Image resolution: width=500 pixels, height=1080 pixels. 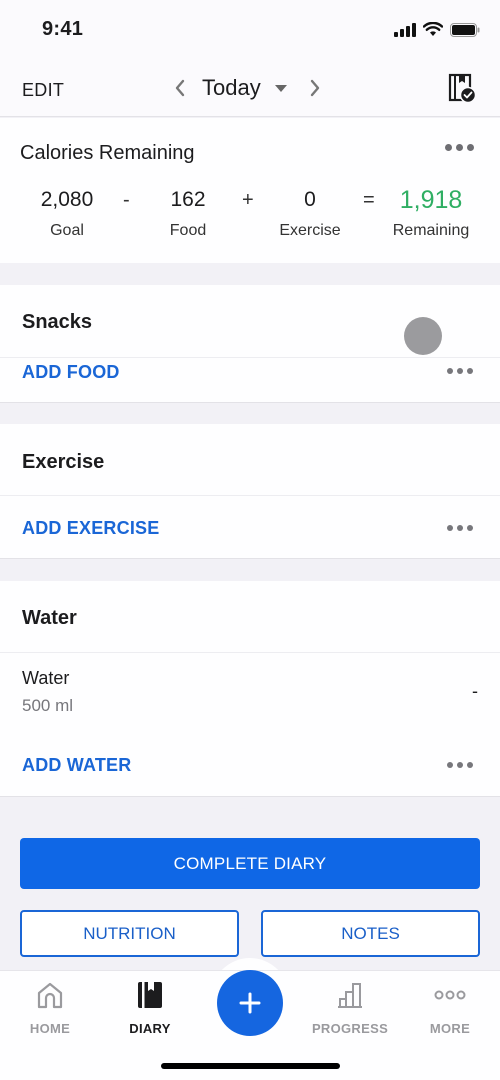 What do you see at coordinates (188, 199) in the screenshot?
I see `food-value: 162` at bounding box center [188, 199].